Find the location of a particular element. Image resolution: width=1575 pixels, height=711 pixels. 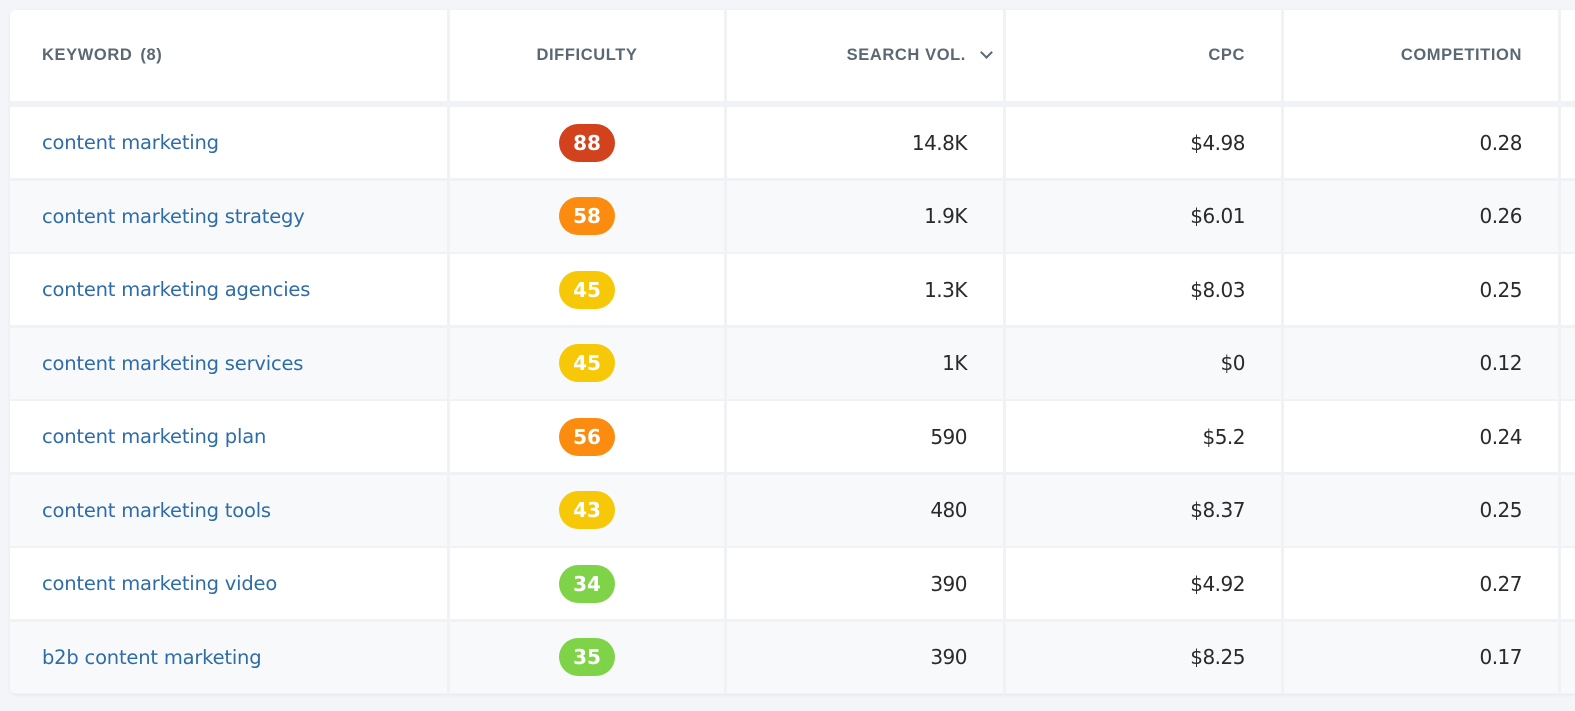

competition-value: 0.26 is located at coordinates (1500, 216).